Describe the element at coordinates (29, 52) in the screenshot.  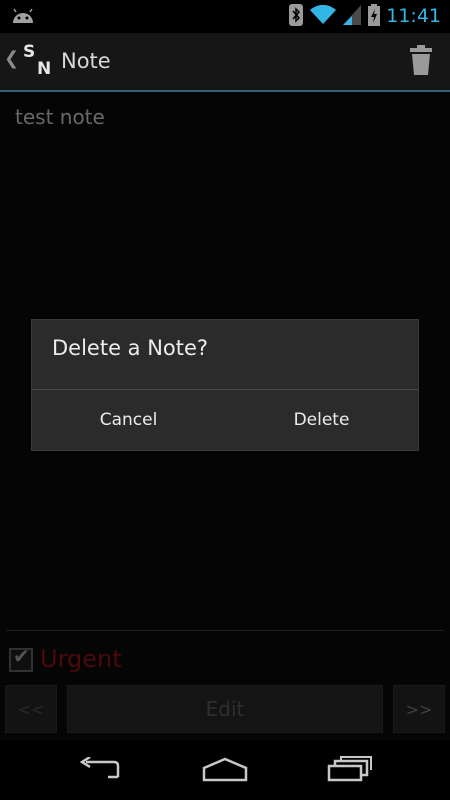
I see `logo-letter-s: S` at that location.